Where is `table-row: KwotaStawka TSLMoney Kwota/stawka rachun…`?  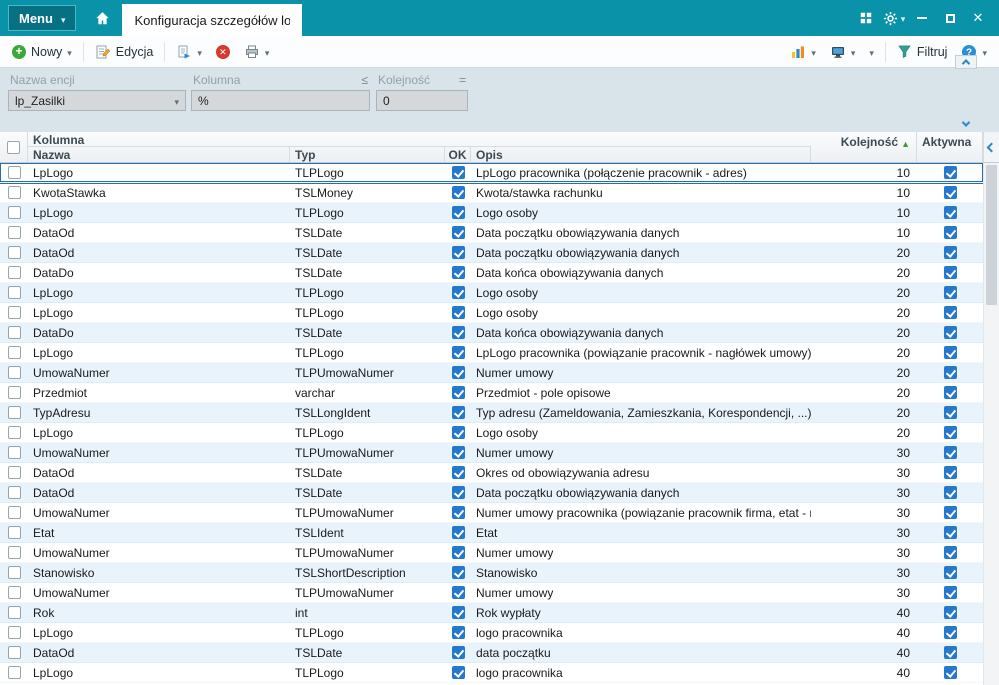
table-row: KwotaStawka TSLMoney Kwota/stawka rachun… is located at coordinates (491, 193).